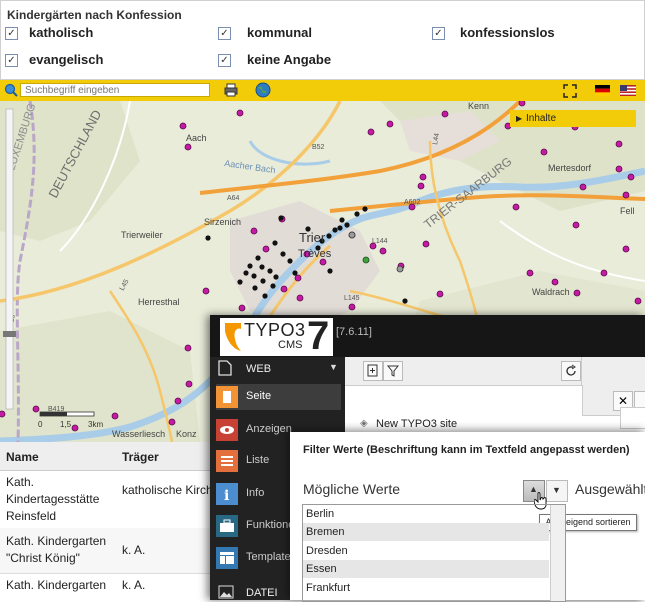 The height and width of the screenshot is (602, 645). What do you see at coordinates (426, 532) in the screenshot?
I see `list-item: Bremen` at bounding box center [426, 532].